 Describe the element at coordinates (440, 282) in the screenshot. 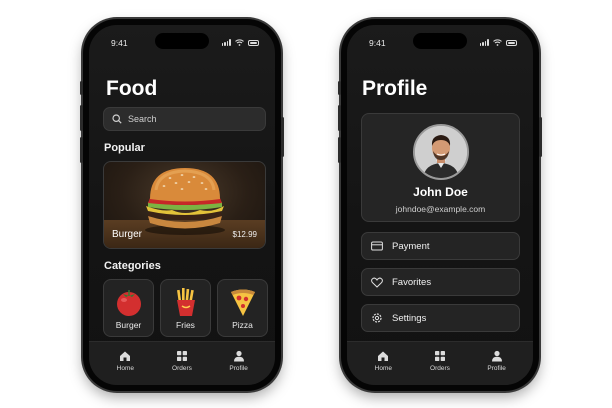

I see `menu-item-favorites: Favorites` at that location.